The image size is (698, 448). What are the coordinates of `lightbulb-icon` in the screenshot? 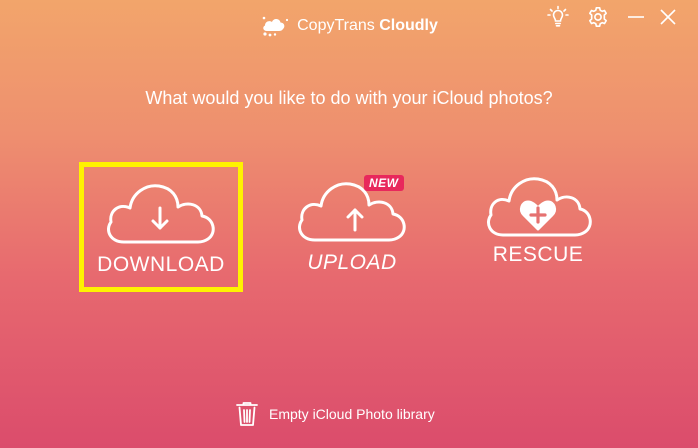 It's located at (558, 16).